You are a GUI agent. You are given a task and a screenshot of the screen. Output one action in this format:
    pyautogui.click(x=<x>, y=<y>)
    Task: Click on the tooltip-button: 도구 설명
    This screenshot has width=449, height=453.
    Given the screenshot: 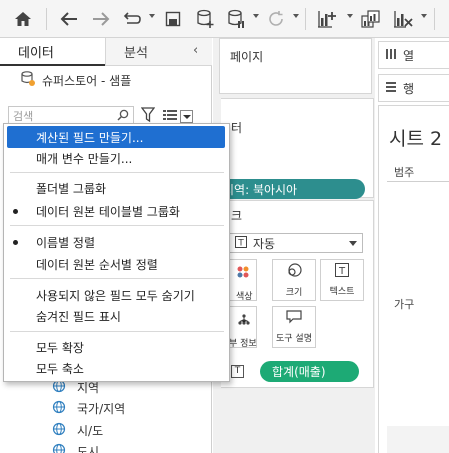 What is the action you would take?
    pyautogui.click(x=294, y=327)
    